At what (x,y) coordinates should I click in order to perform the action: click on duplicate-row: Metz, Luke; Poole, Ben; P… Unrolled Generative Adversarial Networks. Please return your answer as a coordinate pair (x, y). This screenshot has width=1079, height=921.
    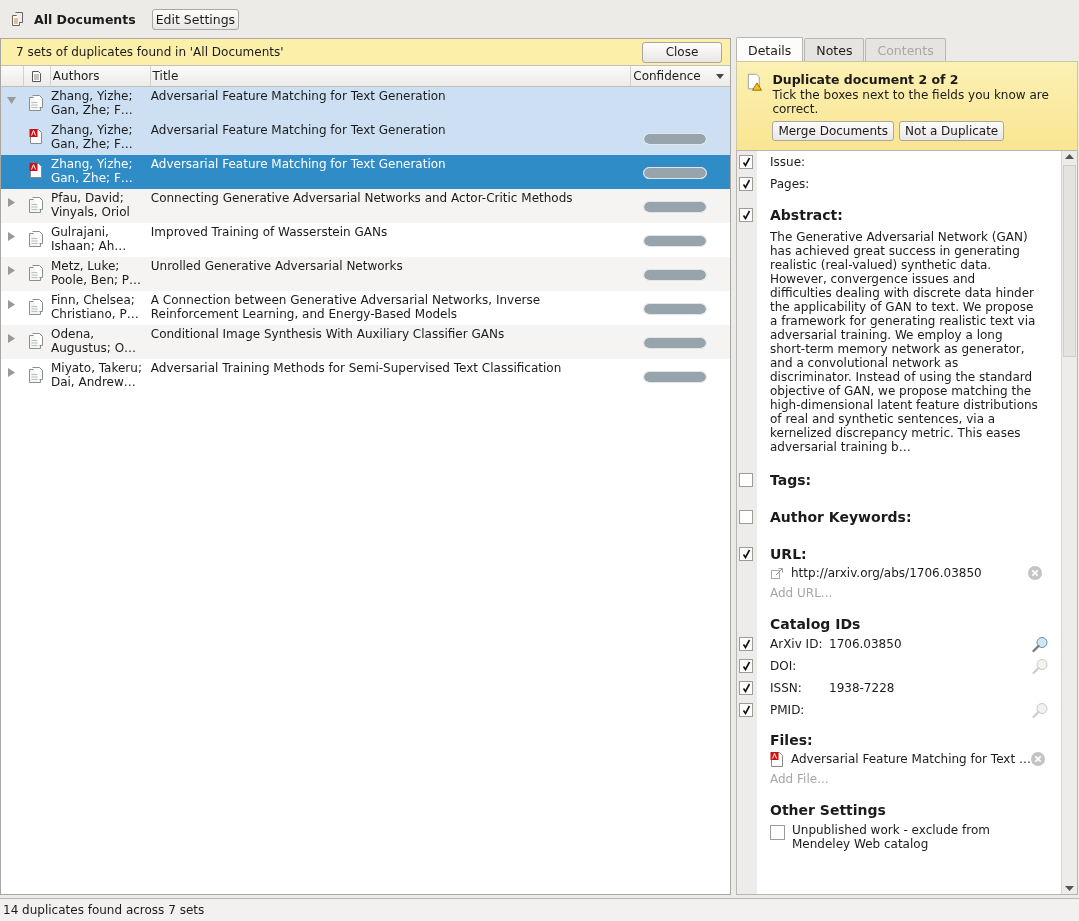
    Looking at the image, I should click on (365, 274).